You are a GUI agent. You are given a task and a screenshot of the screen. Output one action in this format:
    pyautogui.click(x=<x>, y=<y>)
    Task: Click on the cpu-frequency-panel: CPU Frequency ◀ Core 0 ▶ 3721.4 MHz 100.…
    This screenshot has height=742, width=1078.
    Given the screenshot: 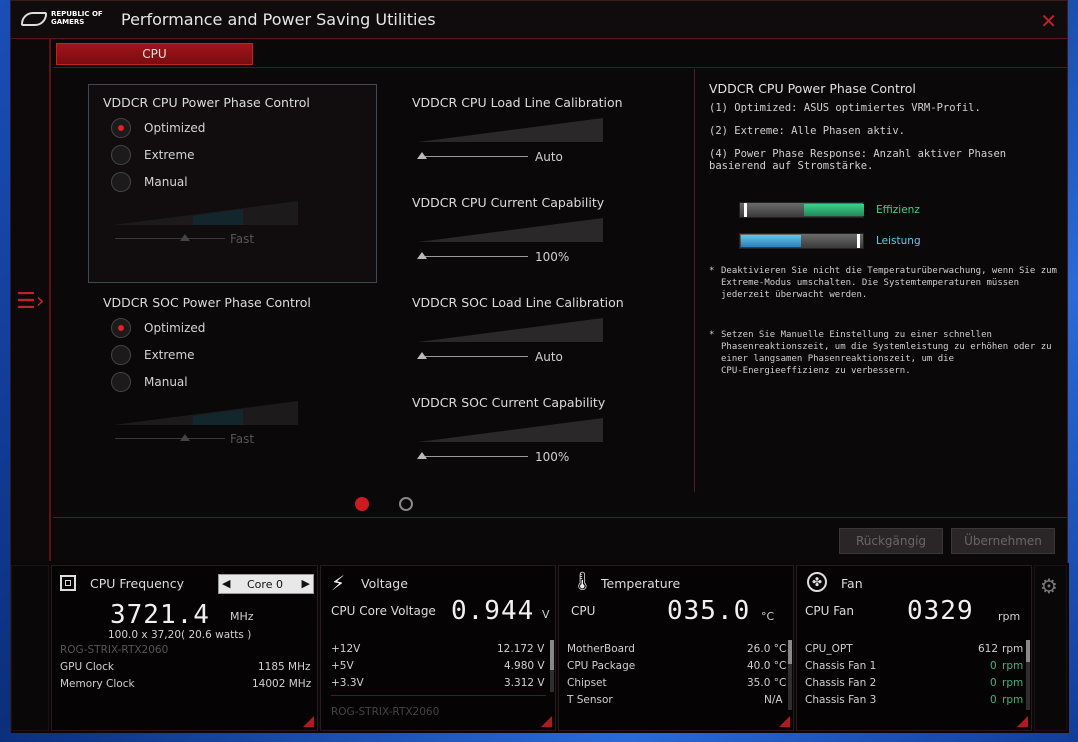 What is the action you would take?
    pyautogui.click(x=184, y=648)
    